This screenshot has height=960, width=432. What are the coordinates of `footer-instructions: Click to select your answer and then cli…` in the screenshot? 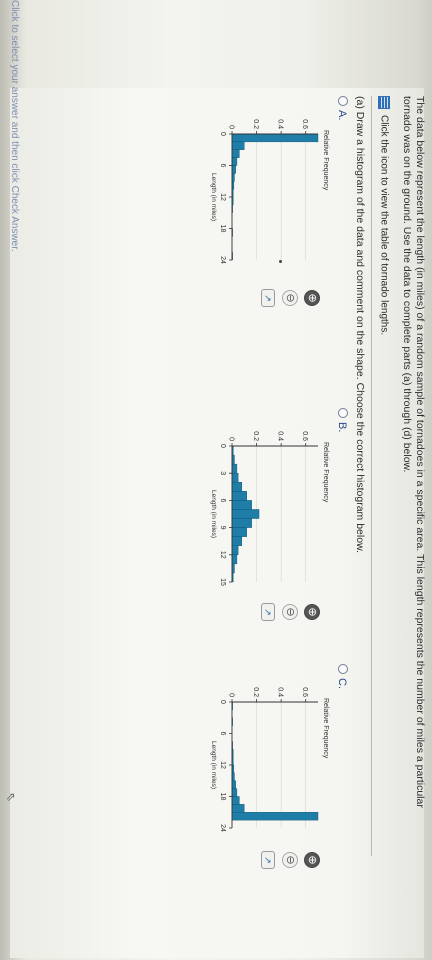 It's located at (14, 126).